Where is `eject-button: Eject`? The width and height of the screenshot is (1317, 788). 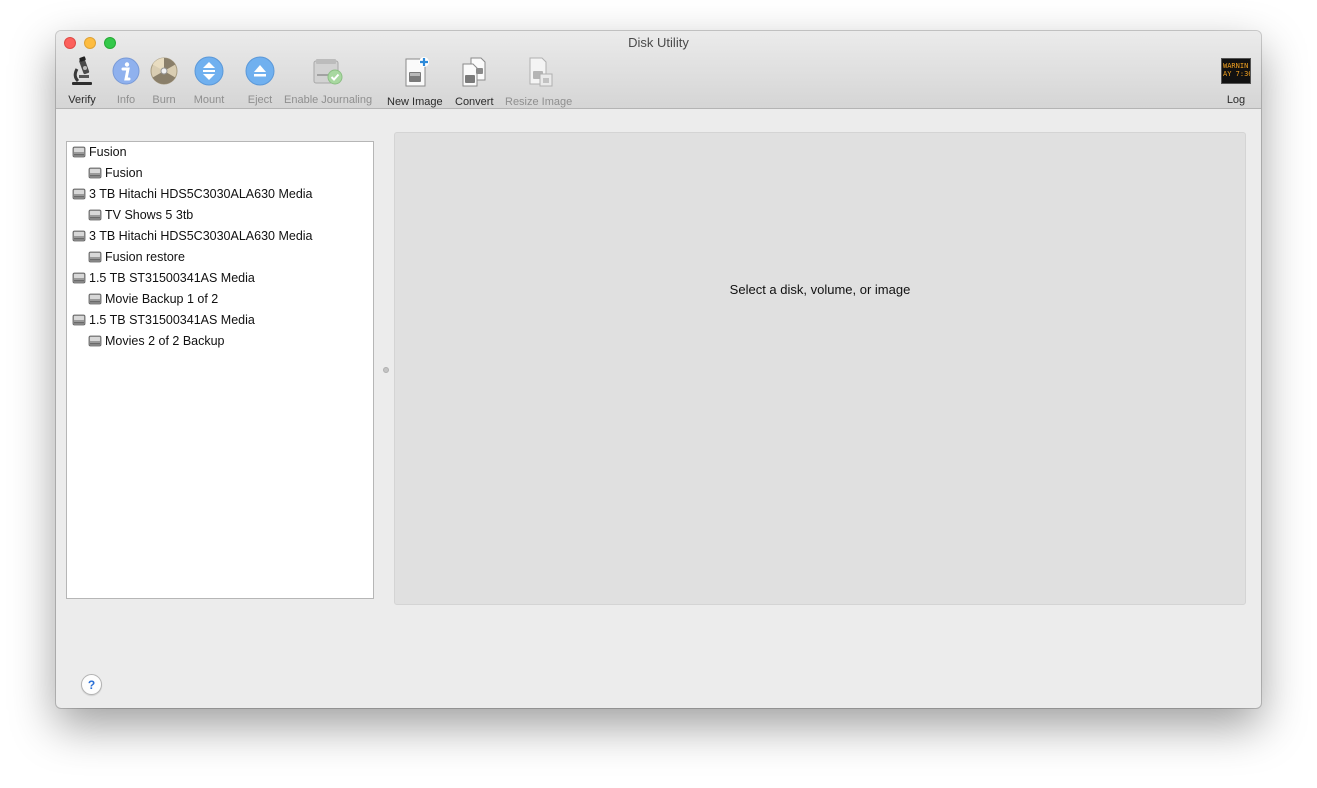 eject-button: Eject is located at coordinates (260, 81).